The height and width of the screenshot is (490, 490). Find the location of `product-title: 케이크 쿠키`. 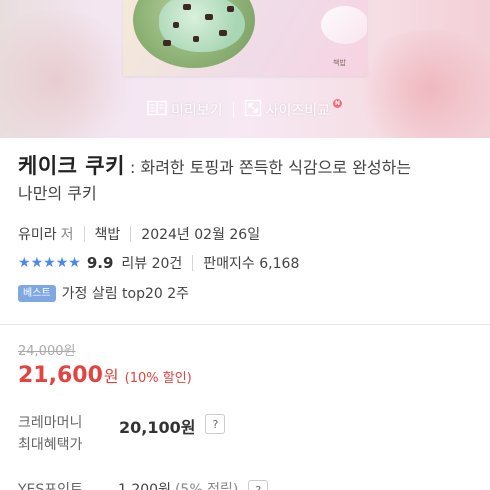

product-title: 케이크 쿠키 is located at coordinates (71, 166).